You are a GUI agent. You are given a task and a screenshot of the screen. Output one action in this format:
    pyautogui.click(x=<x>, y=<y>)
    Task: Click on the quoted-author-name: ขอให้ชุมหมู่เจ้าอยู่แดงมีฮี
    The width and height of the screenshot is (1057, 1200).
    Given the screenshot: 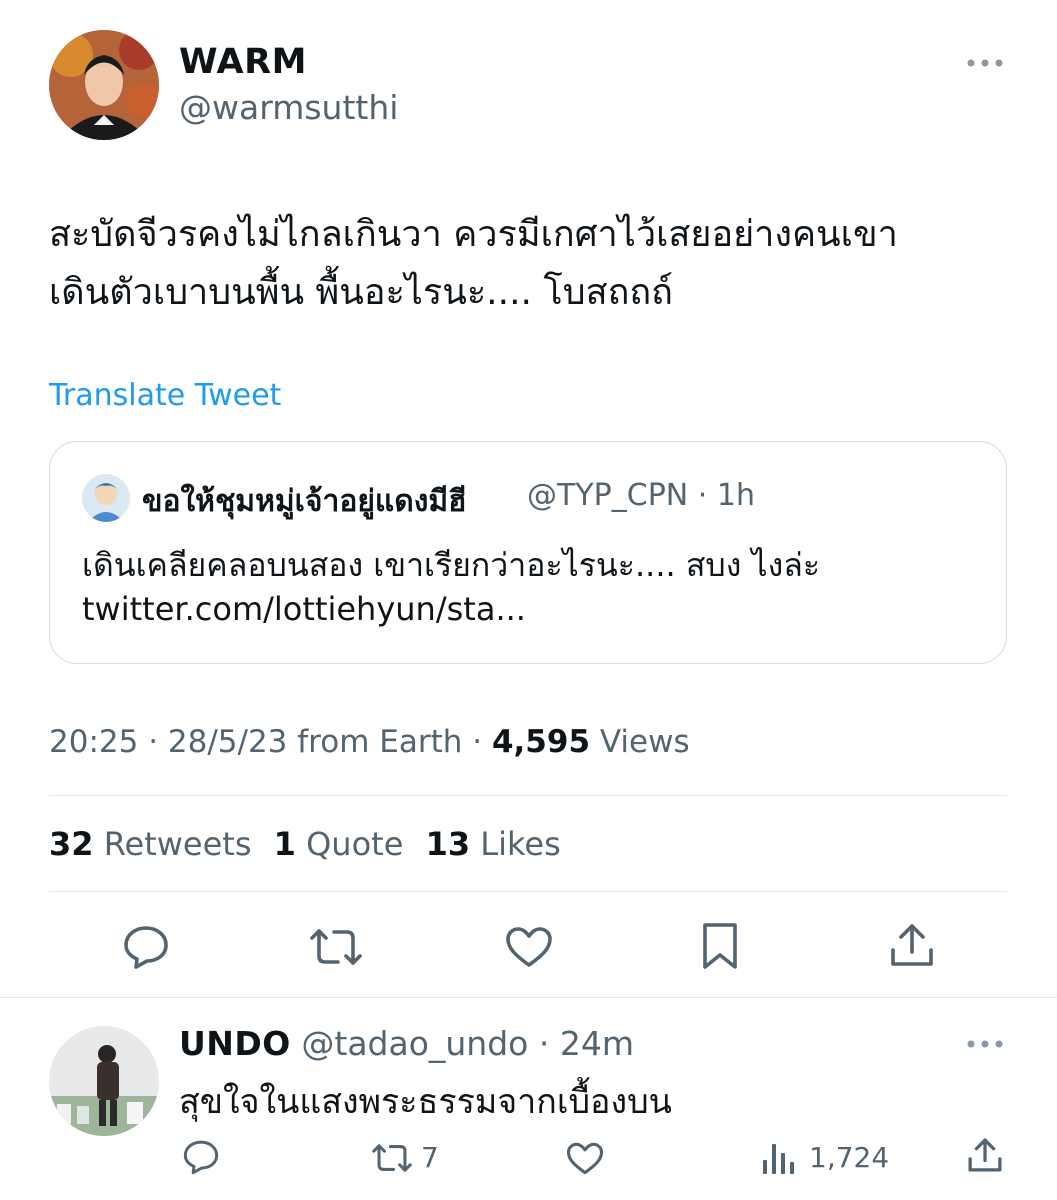 What is the action you would take?
    pyautogui.click(x=304, y=501)
    